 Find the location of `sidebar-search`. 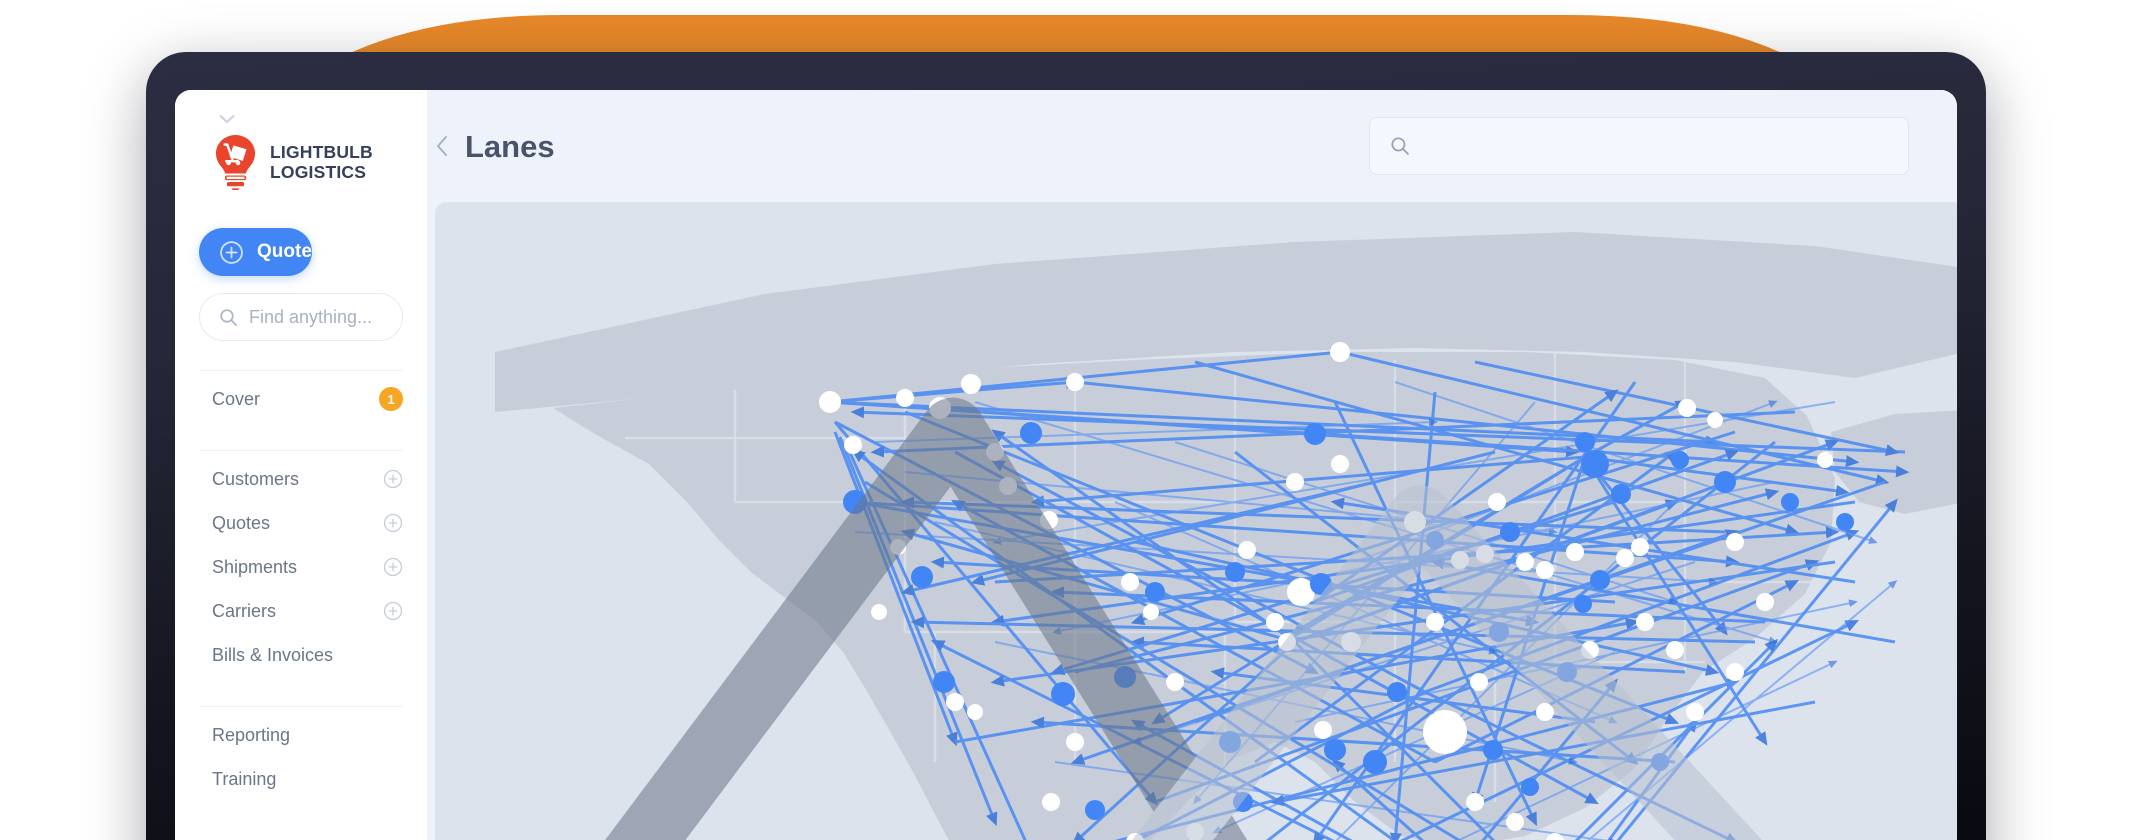

sidebar-search is located at coordinates (301, 317).